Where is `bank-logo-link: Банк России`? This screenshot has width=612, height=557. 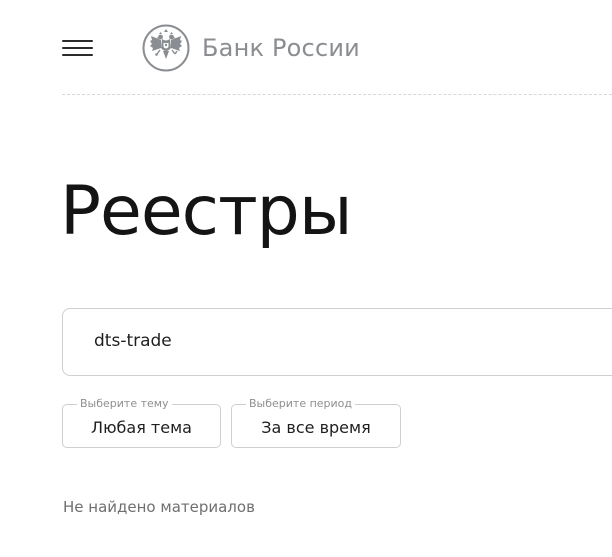
bank-logo-link: Банк России is located at coordinates (251, 48).